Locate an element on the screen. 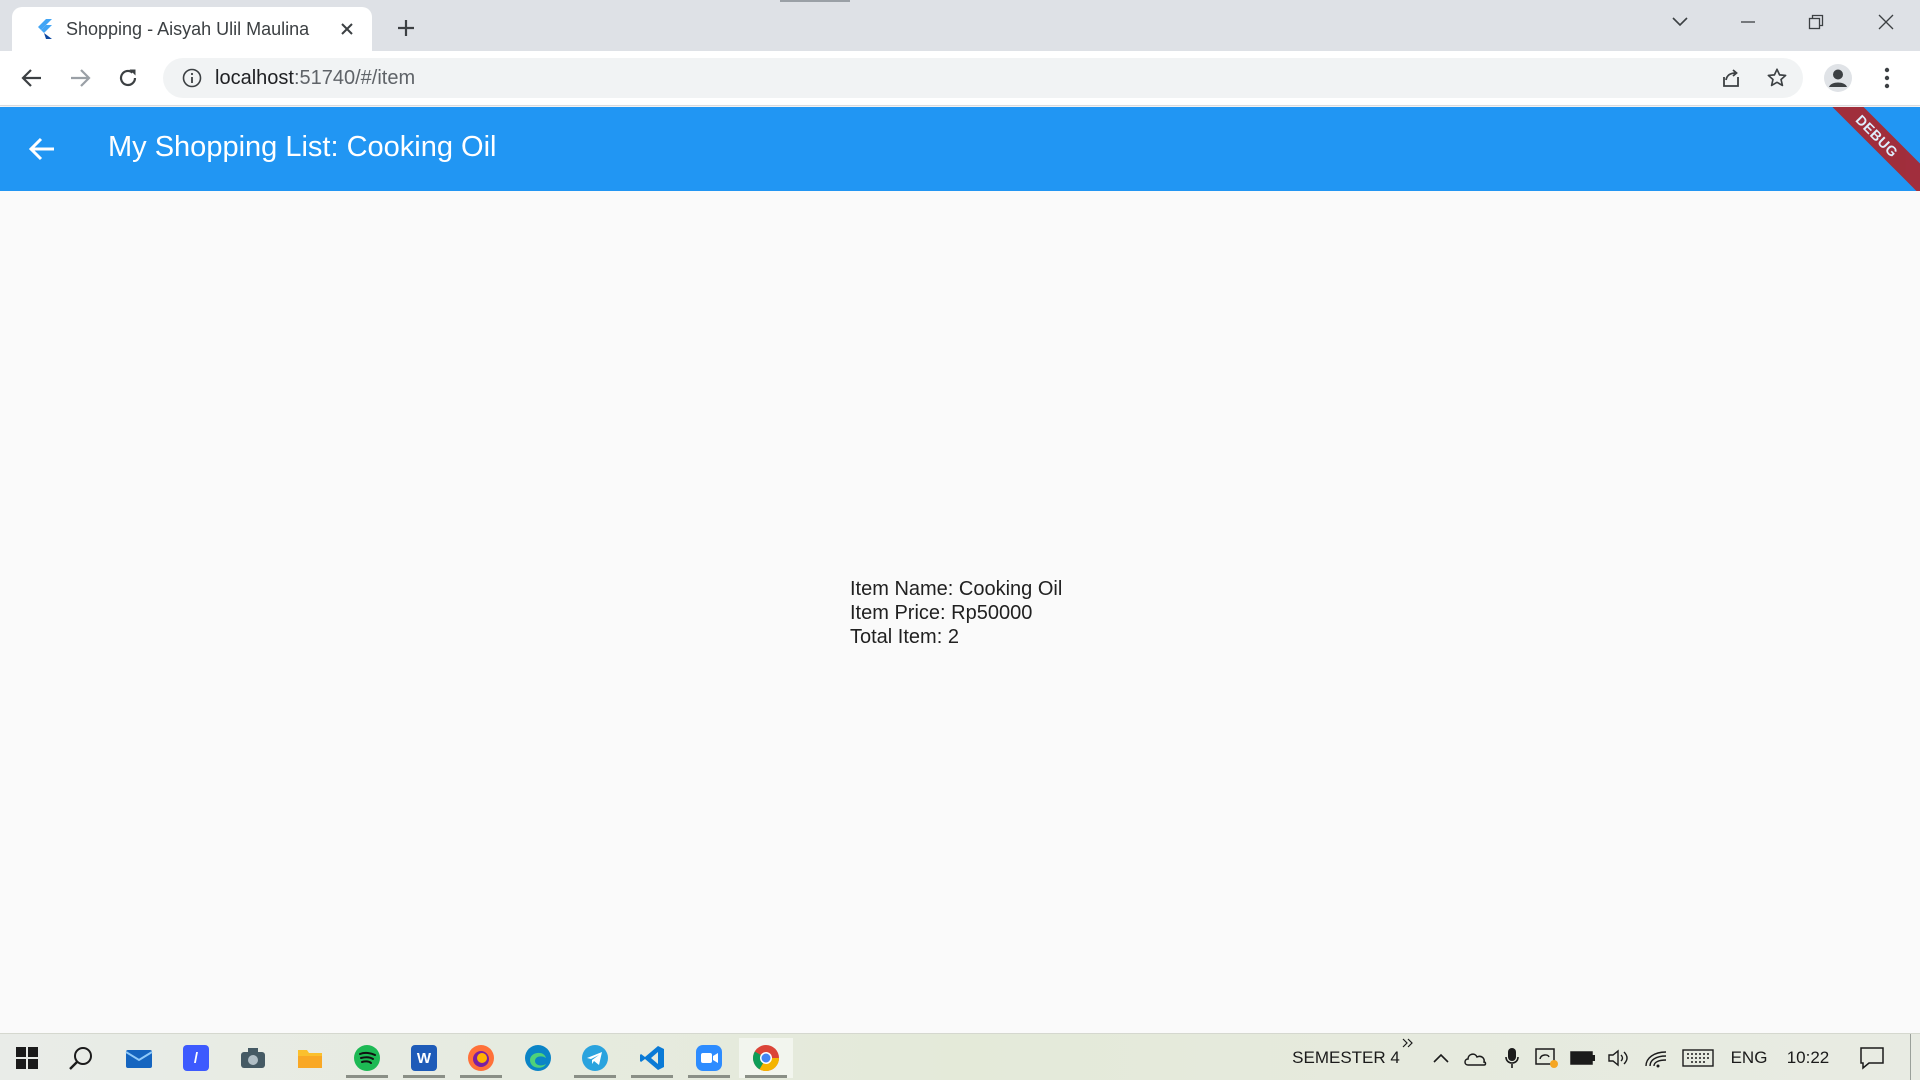 The height and width of the screenshot is (1080, 1920). word-app-glyph: W is located at coordinates (424, 1058).